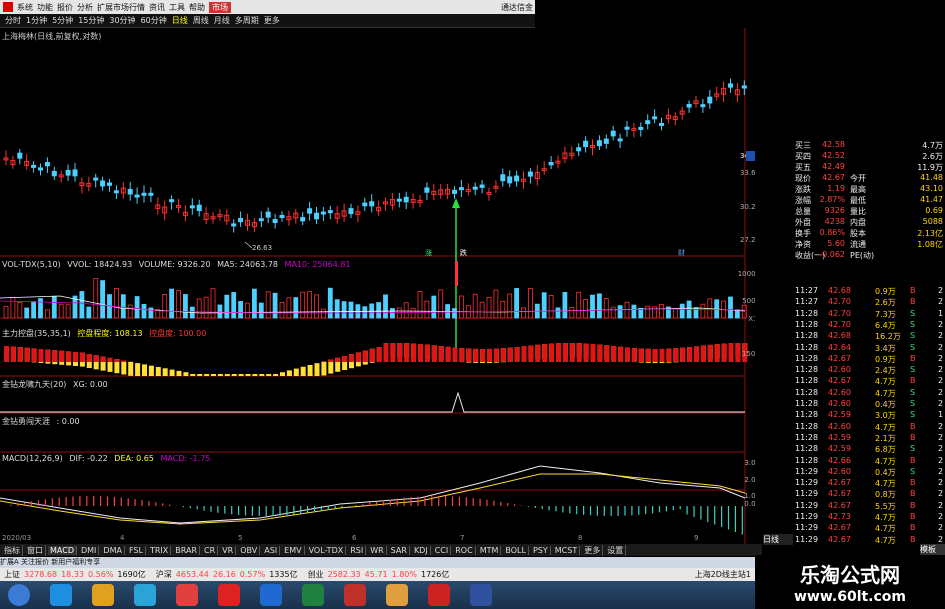  What do you see at coordinates (481, 595) in the screenshot?
I see `app-stock-icon` at bounding box center [481, 595].